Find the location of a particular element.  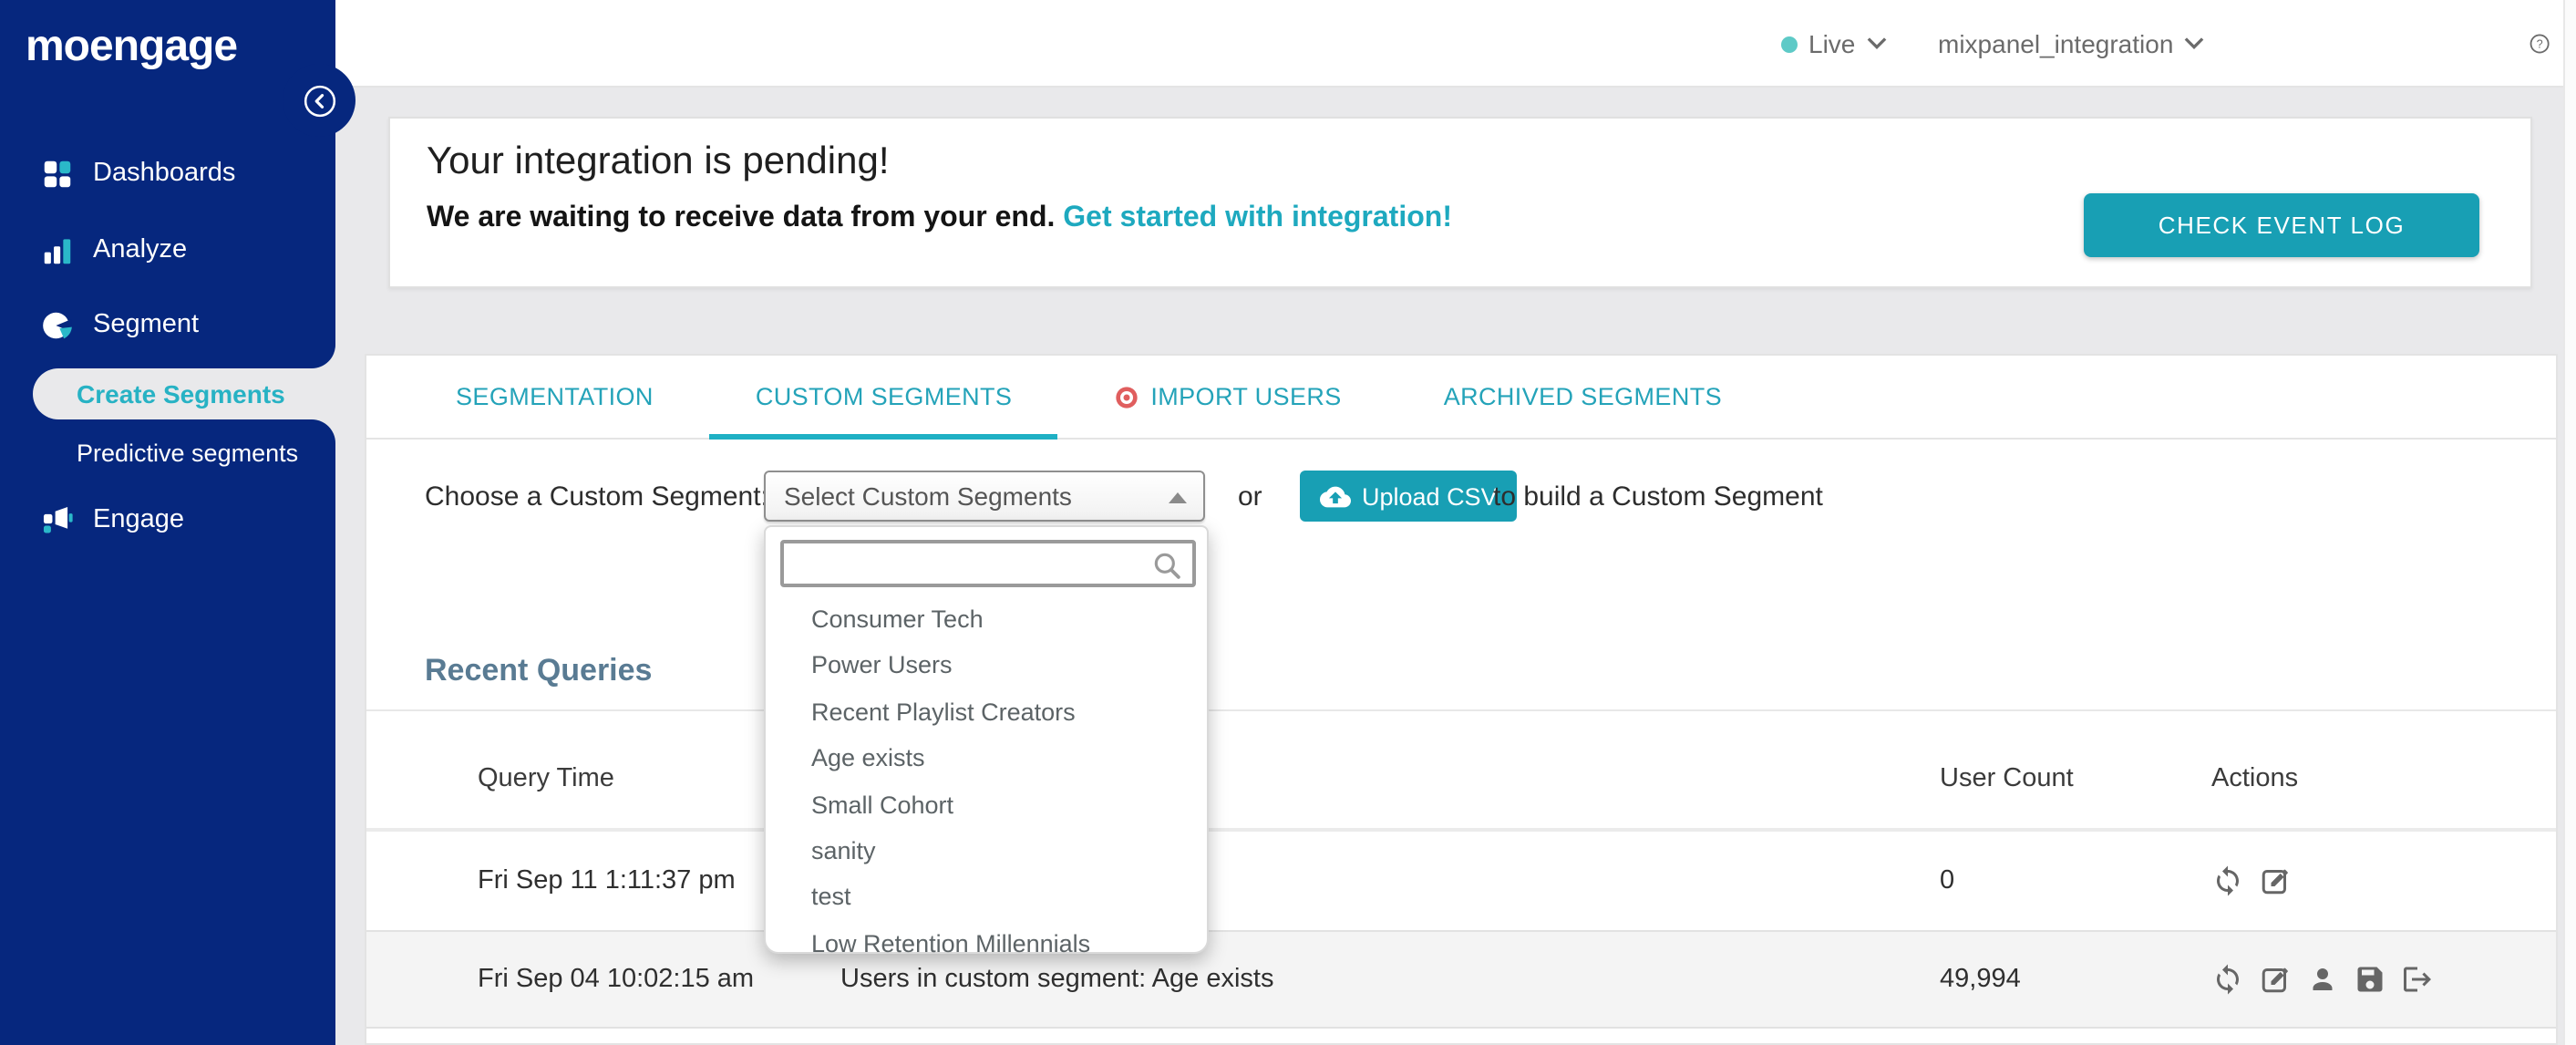

tab-archived-segments: ARCHIVED SEGMENTS is located at coordinates (1583, 397).